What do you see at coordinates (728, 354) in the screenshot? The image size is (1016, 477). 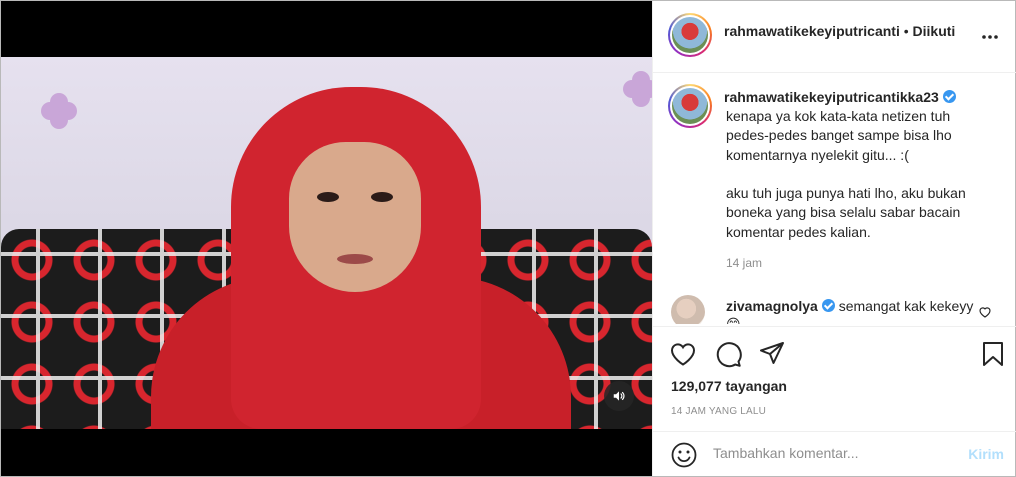 I see `comment-bubble-icon` at bounding box center [728, 354].